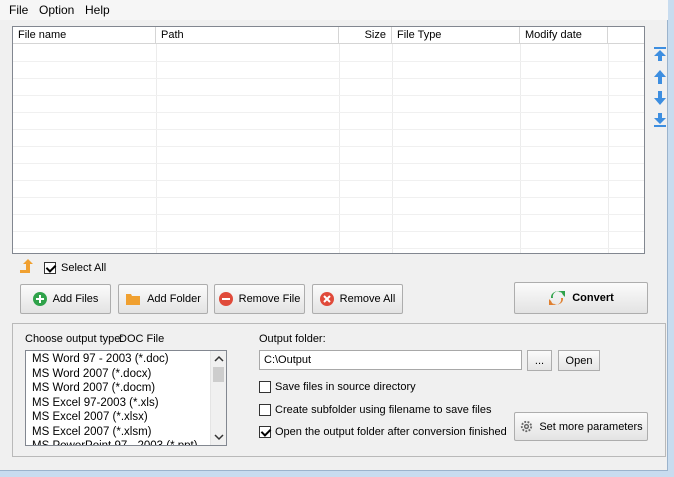 The image size is (674, 477). Describe the element at coordinates (39, 299) in the screenshot. I see `plus-icon` at that location.